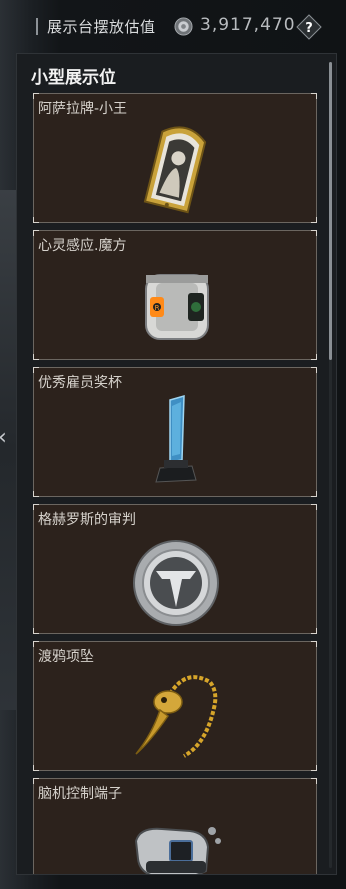 The image size is (346, 889). What do you see at coordinates (176, 438) in the screenshot?
I see `employee-trophy-icon` at bounding box center [176, 438].